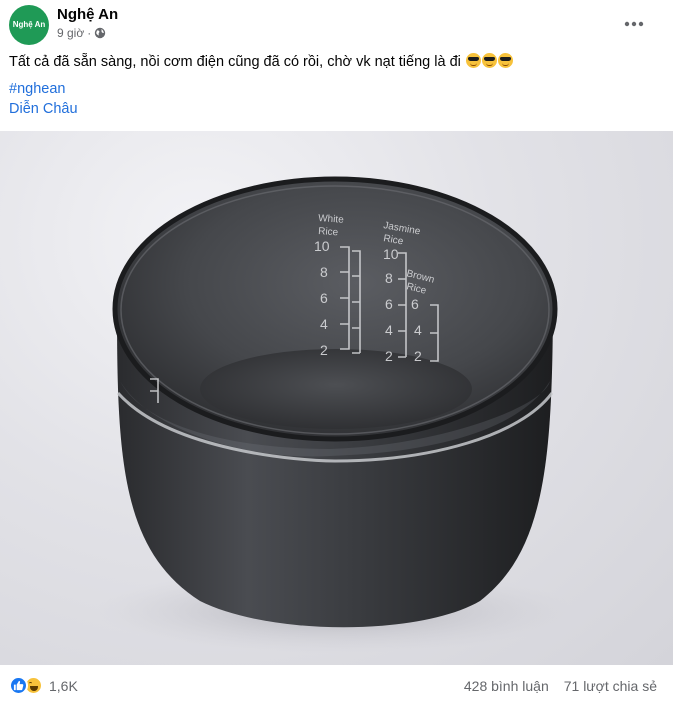 This screenshot has width=673, height=705. I want to click on white-level-mark: 8, so click(324, 272).